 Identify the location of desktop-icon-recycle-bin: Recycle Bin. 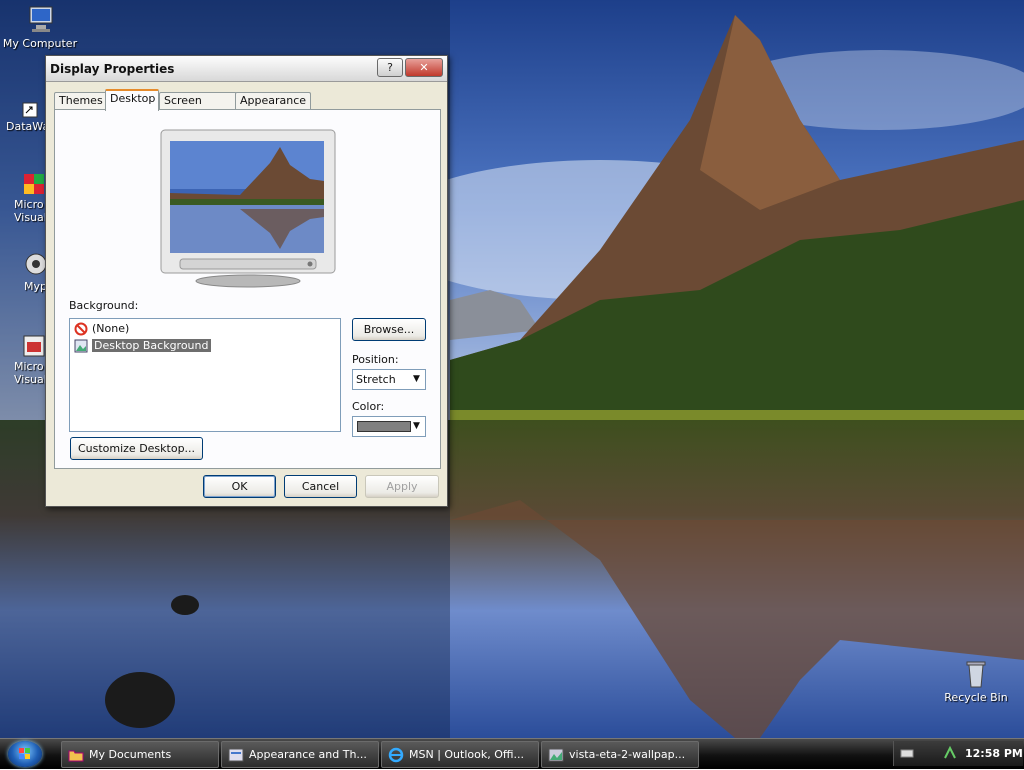
(976, 680).